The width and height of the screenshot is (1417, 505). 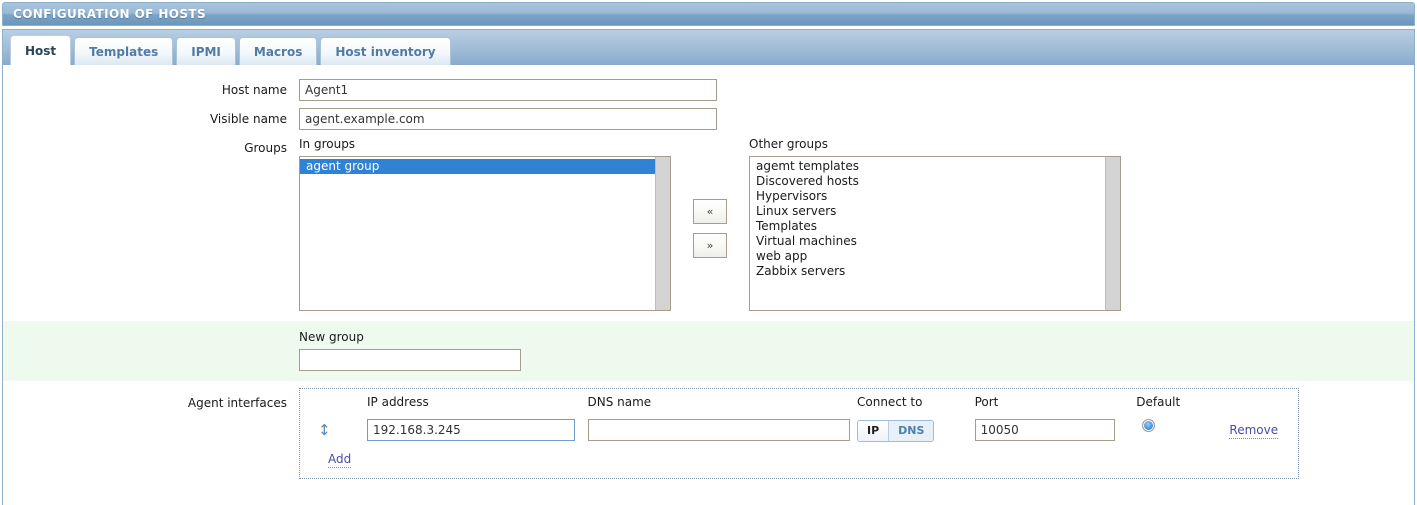 I want to click on drag-vertical-icon: ↕, so click(x=342, y=430).